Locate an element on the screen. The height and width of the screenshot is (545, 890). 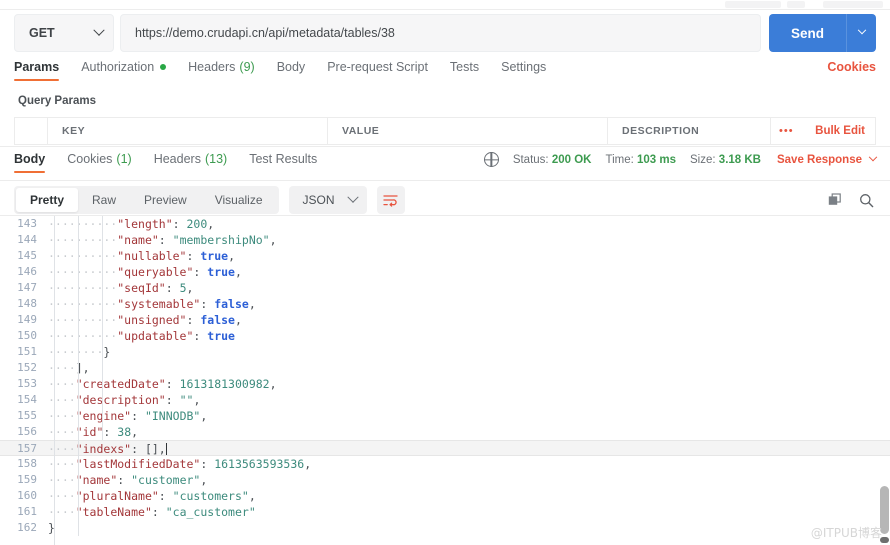
indent-whitespace: ·········· is located at coordinates (83, 240).